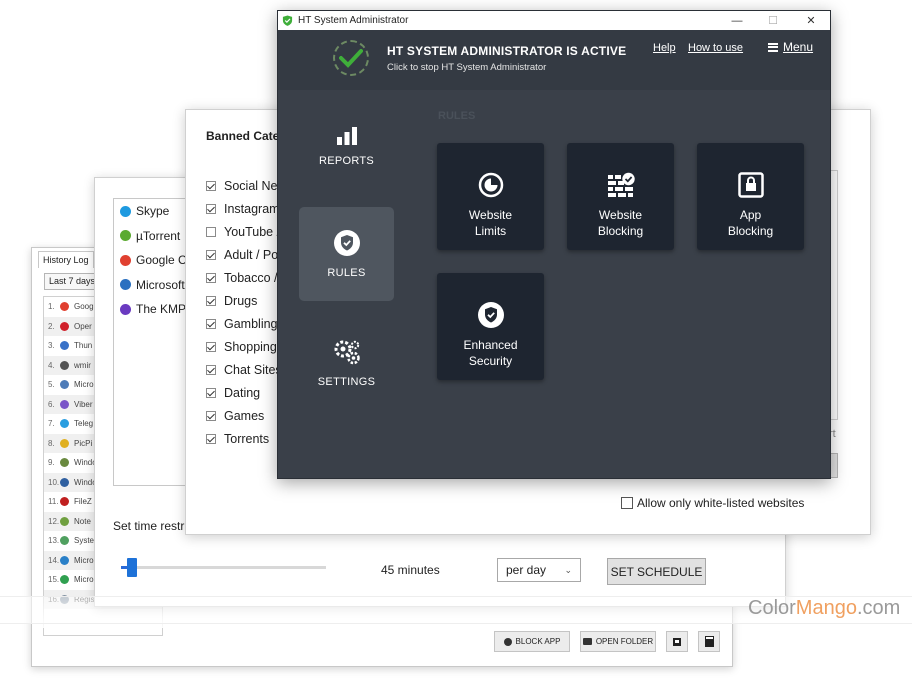 The height and width of the screenshot is (692, 912). I want to click on tile-app-blocking: App Blocking, so click(750, 196).